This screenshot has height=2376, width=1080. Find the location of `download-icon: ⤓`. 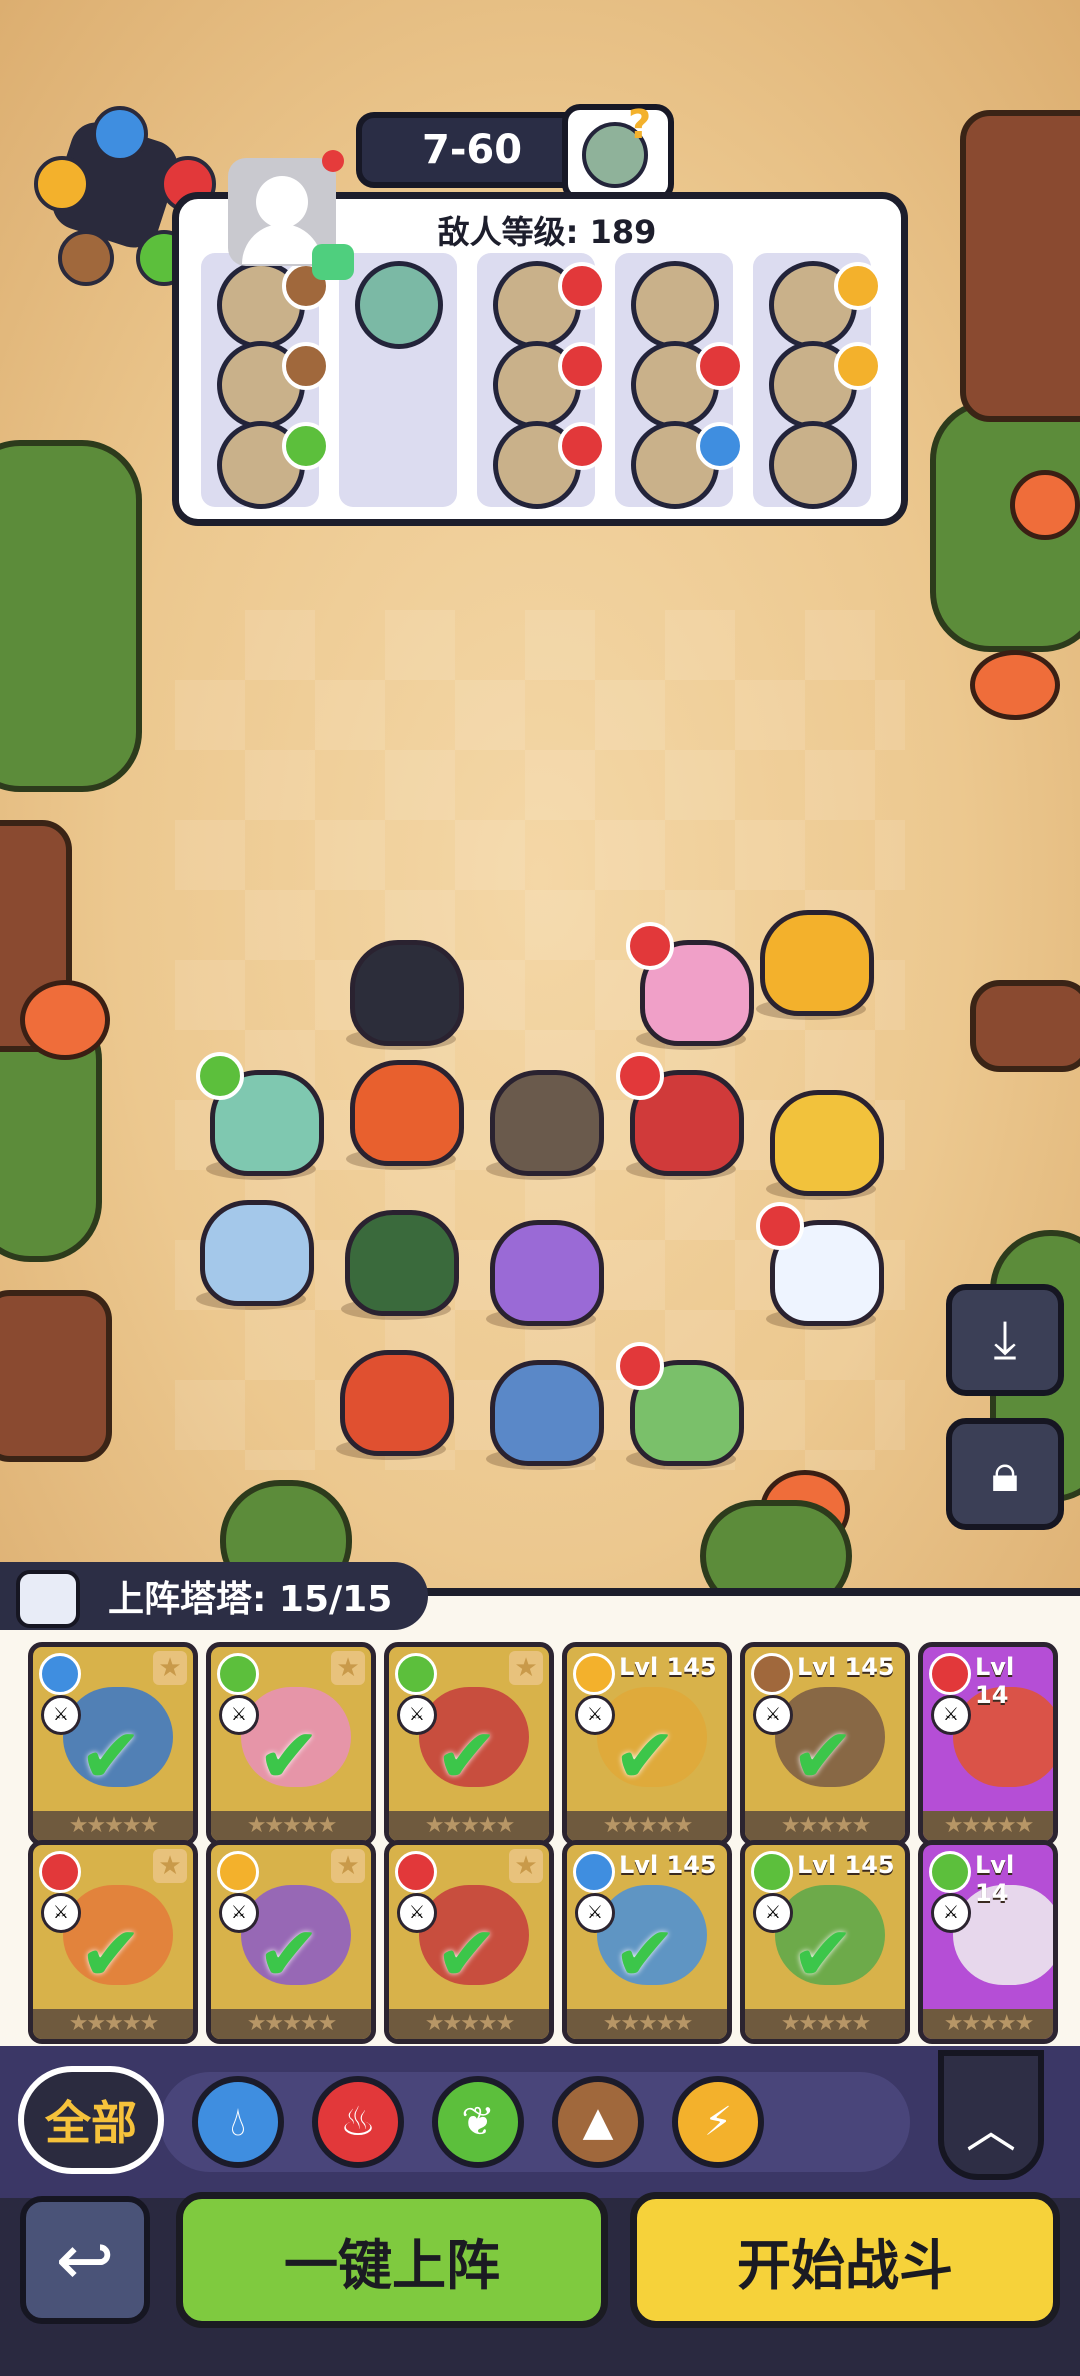

download-icon: ⤓ is located at coordinates (1005, 1339).